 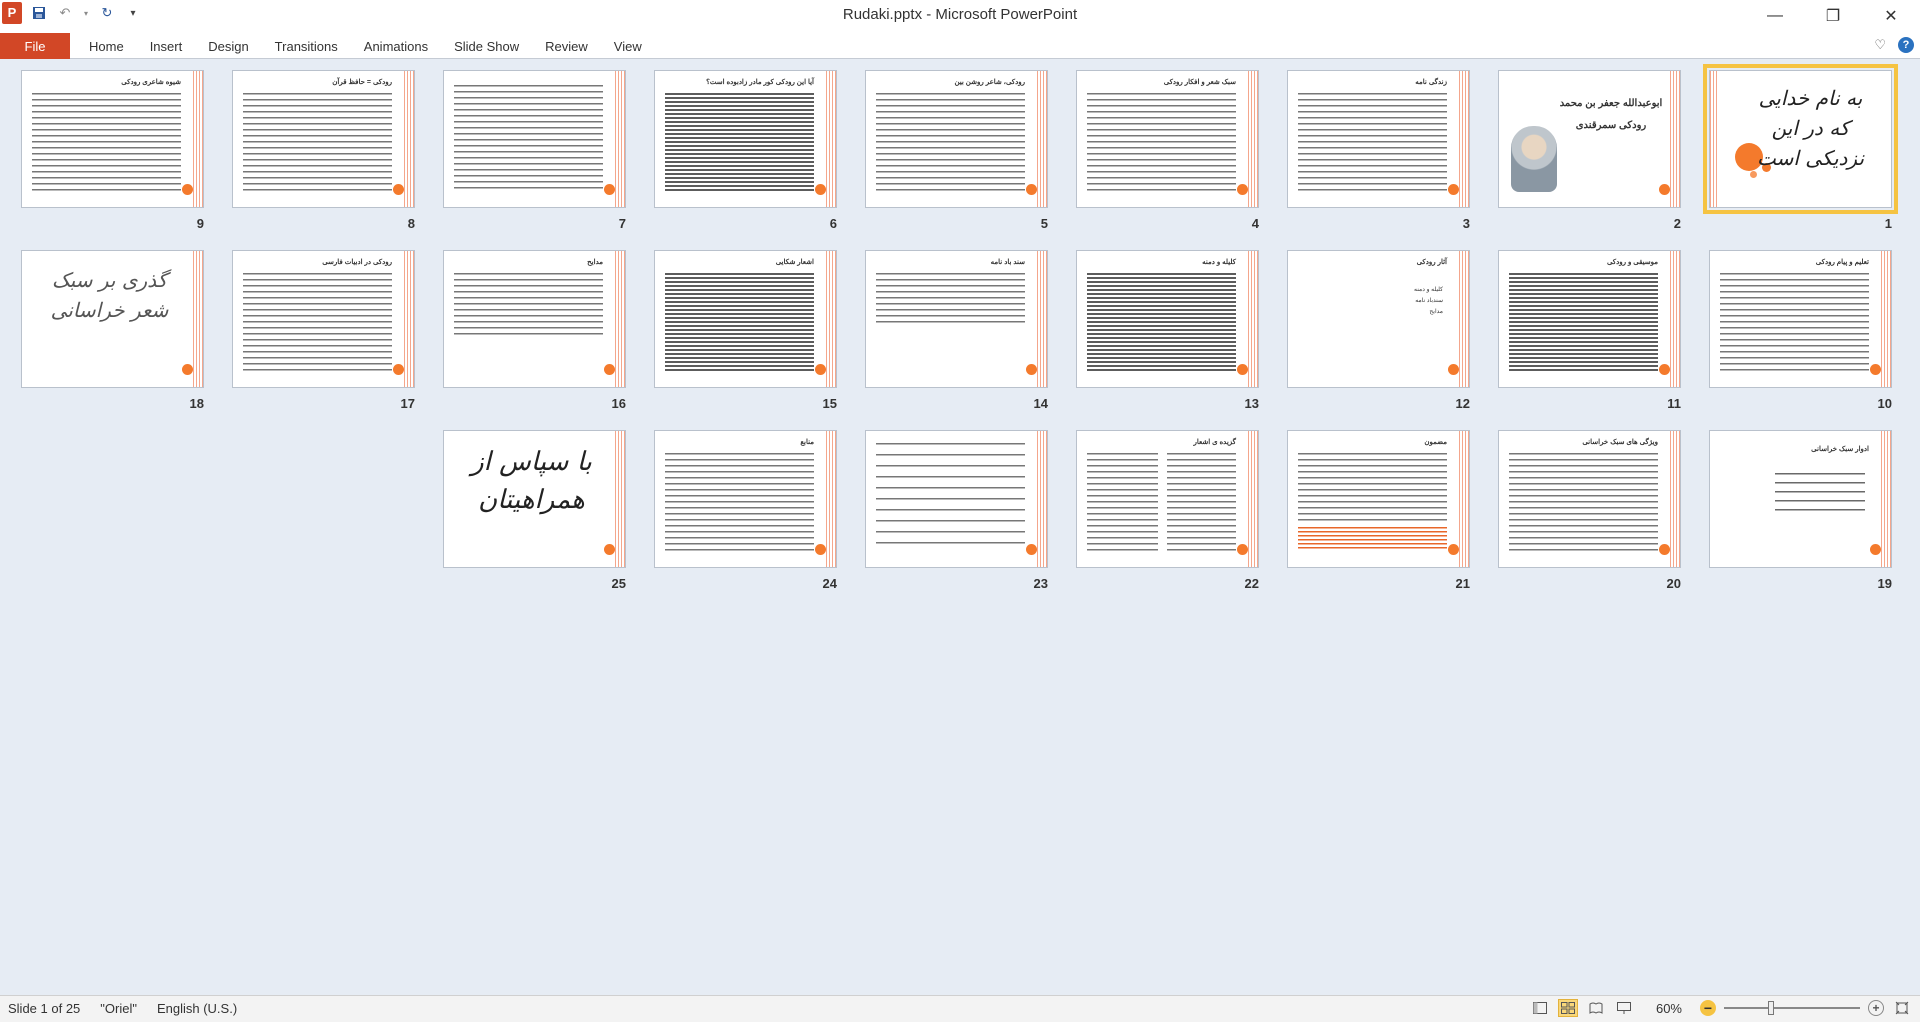 I want to click on expand-ribbon-icon: ♡, so click(x=1880, y=45).